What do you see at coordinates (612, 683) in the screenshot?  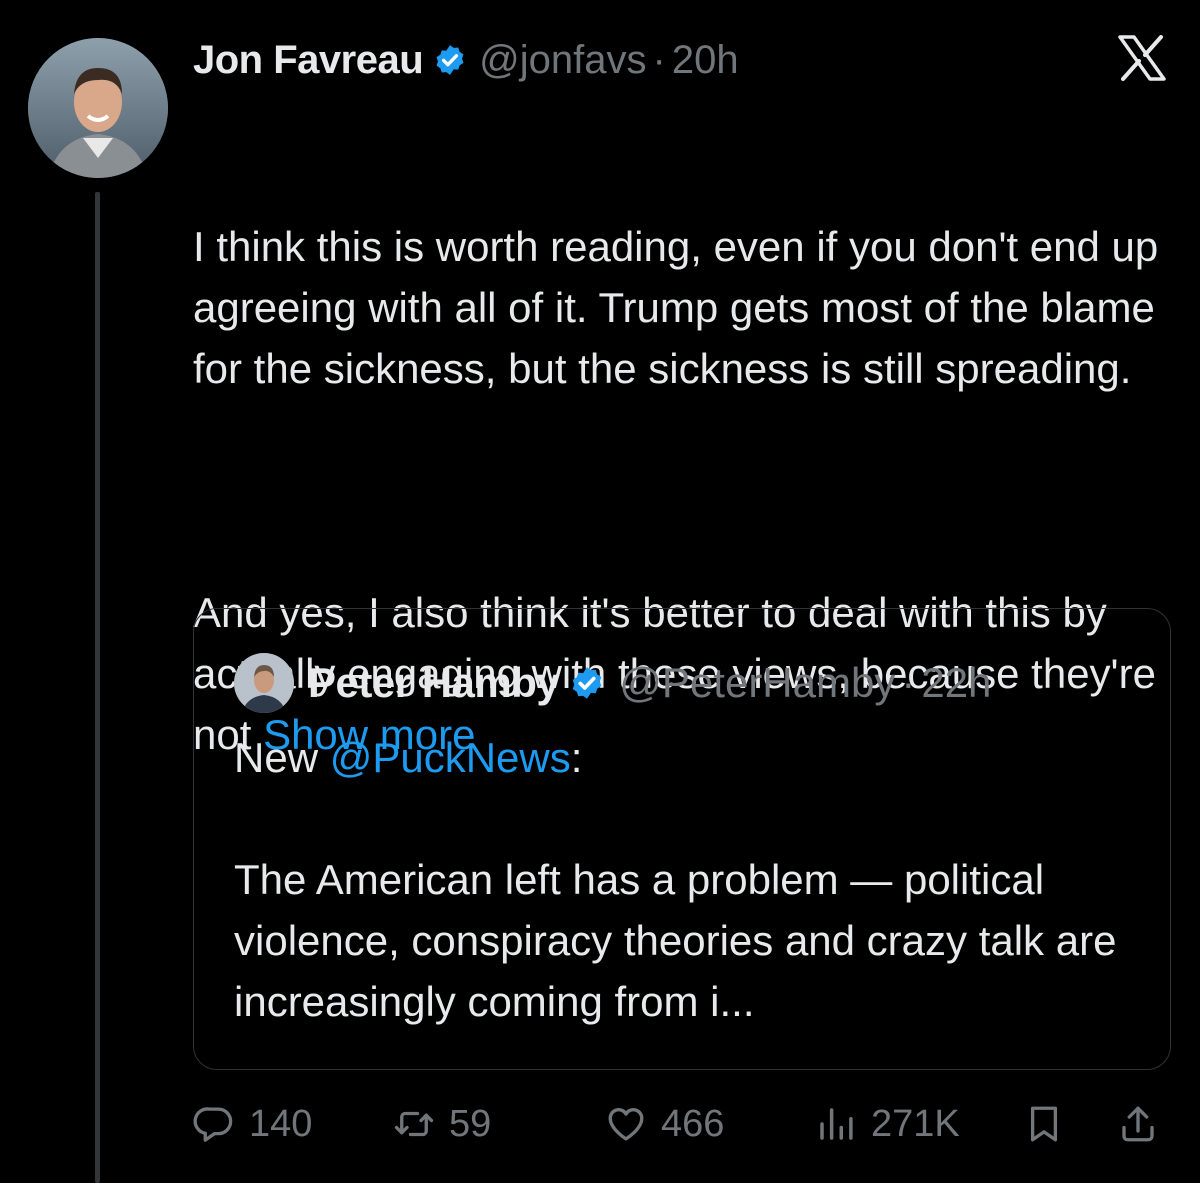 I see `quoted-tweet-header: Peter Hamby @PeterHamby · 22h` at bounding box center [612, 683].